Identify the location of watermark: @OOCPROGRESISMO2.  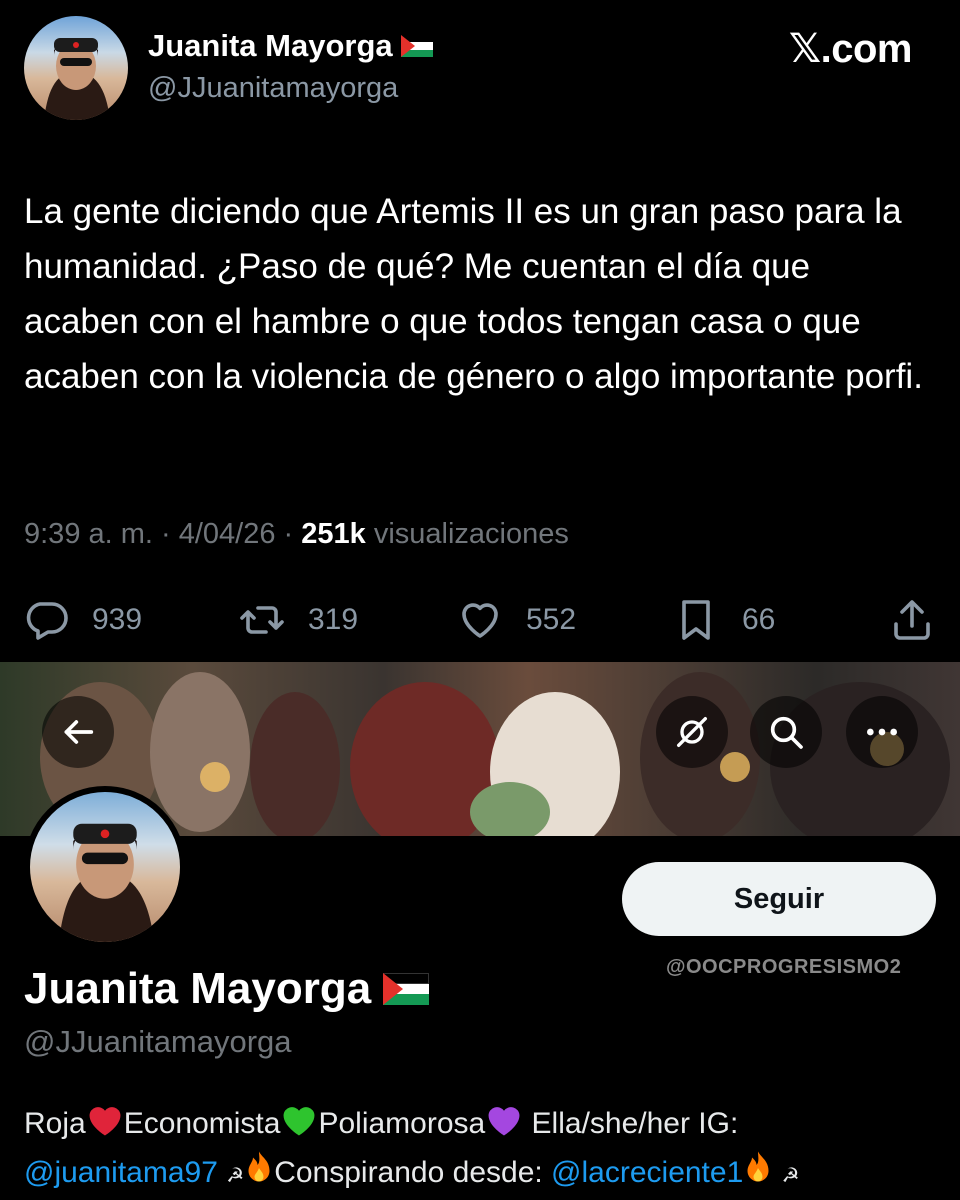
(784, 967).